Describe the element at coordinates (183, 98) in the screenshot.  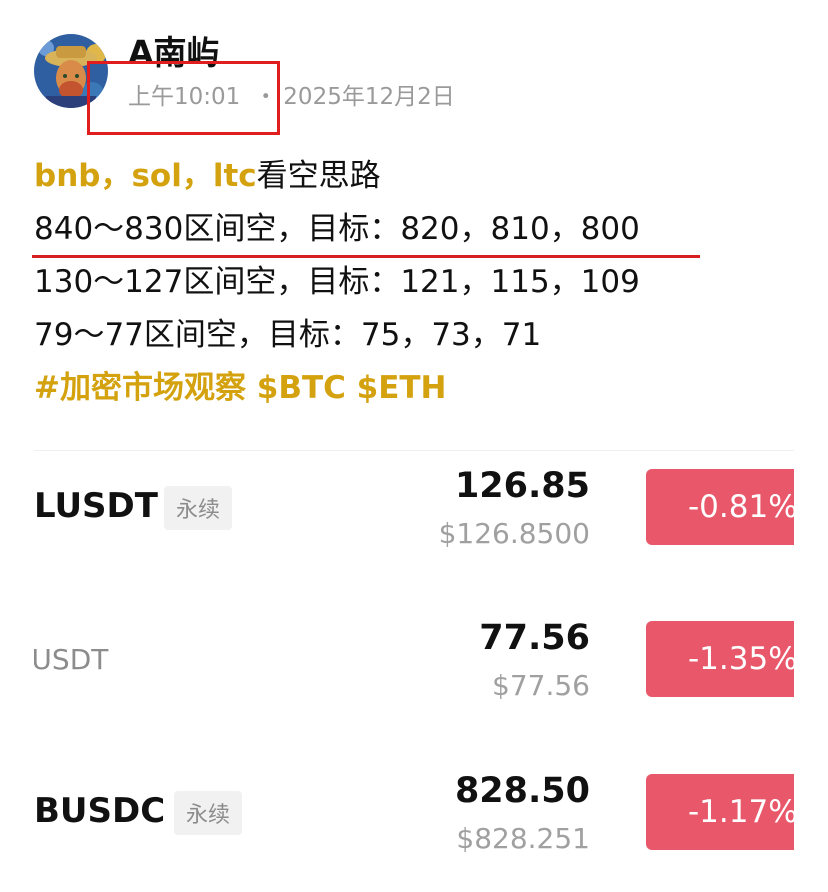
I see `time-highlight-box` at that location.